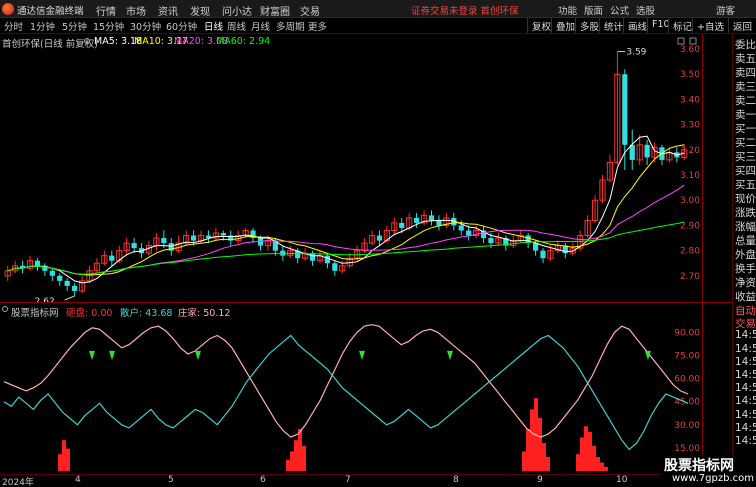 The height and width of the screenshot is (487, 756). Describe the element at coordinates (690, 252) in the screenshot. I see `price-tick: 2.80` at that location.